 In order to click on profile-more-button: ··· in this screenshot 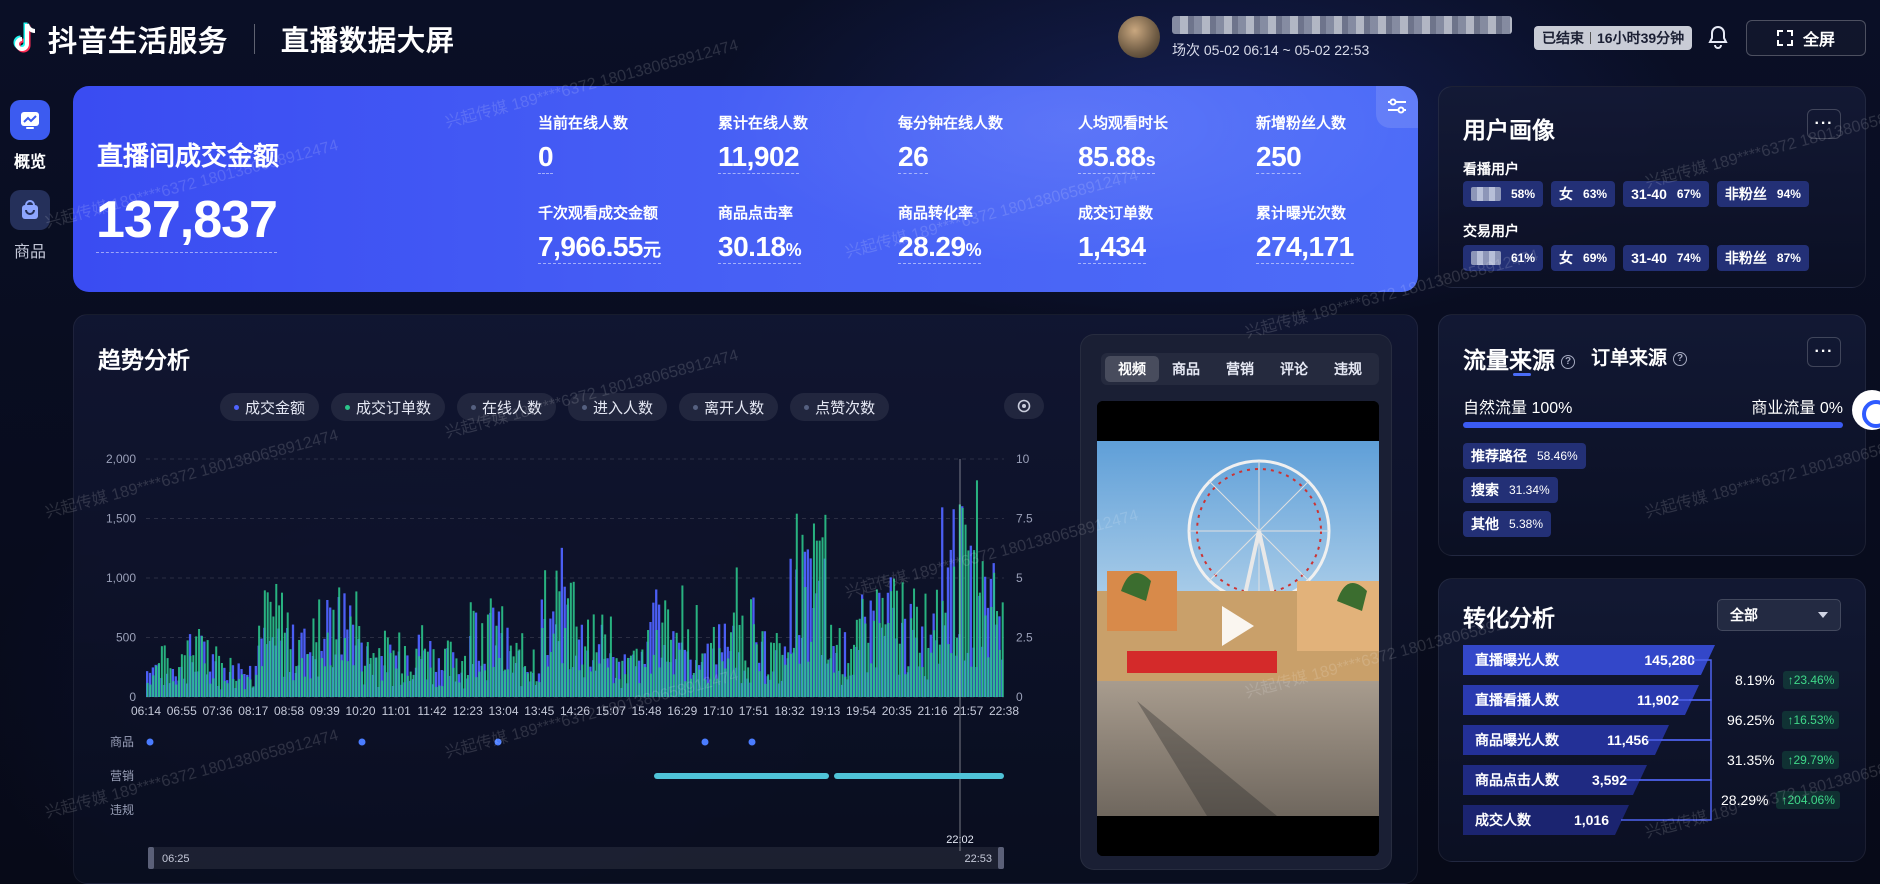, I will do `click(1824, 124)`.